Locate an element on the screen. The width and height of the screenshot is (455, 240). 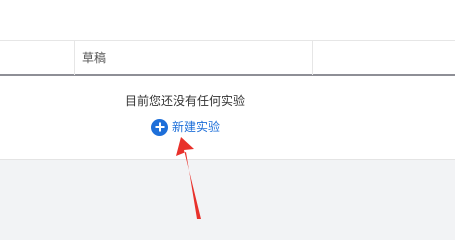
panel-bottom-border is located at coordinates (227, 159).